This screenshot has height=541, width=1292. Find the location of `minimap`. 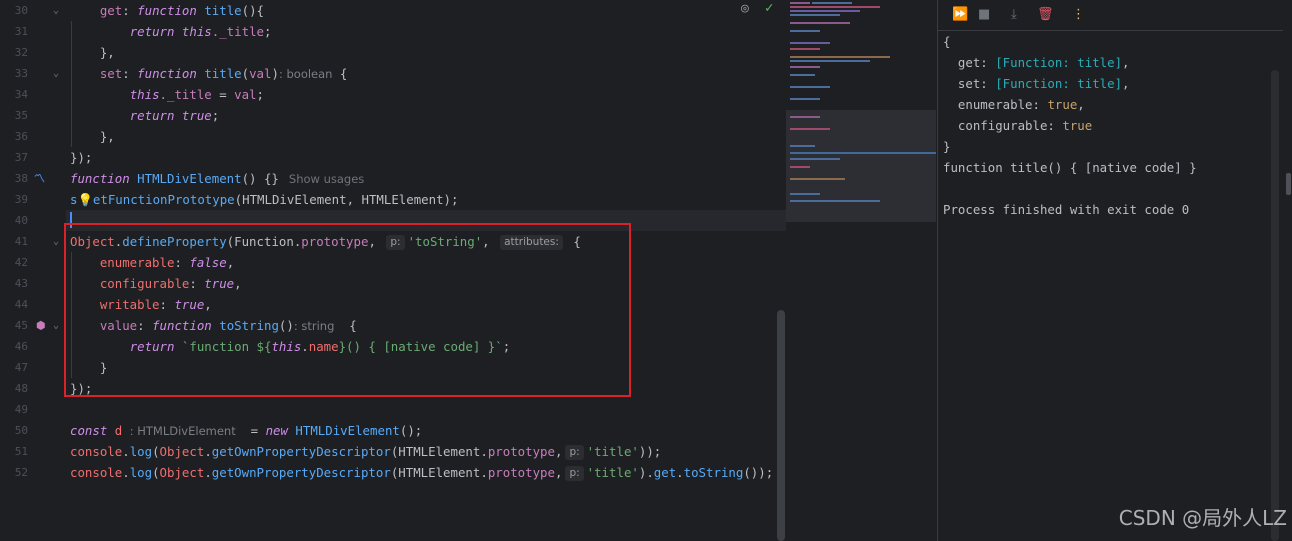

minimap is located at coordinates (861, 270).